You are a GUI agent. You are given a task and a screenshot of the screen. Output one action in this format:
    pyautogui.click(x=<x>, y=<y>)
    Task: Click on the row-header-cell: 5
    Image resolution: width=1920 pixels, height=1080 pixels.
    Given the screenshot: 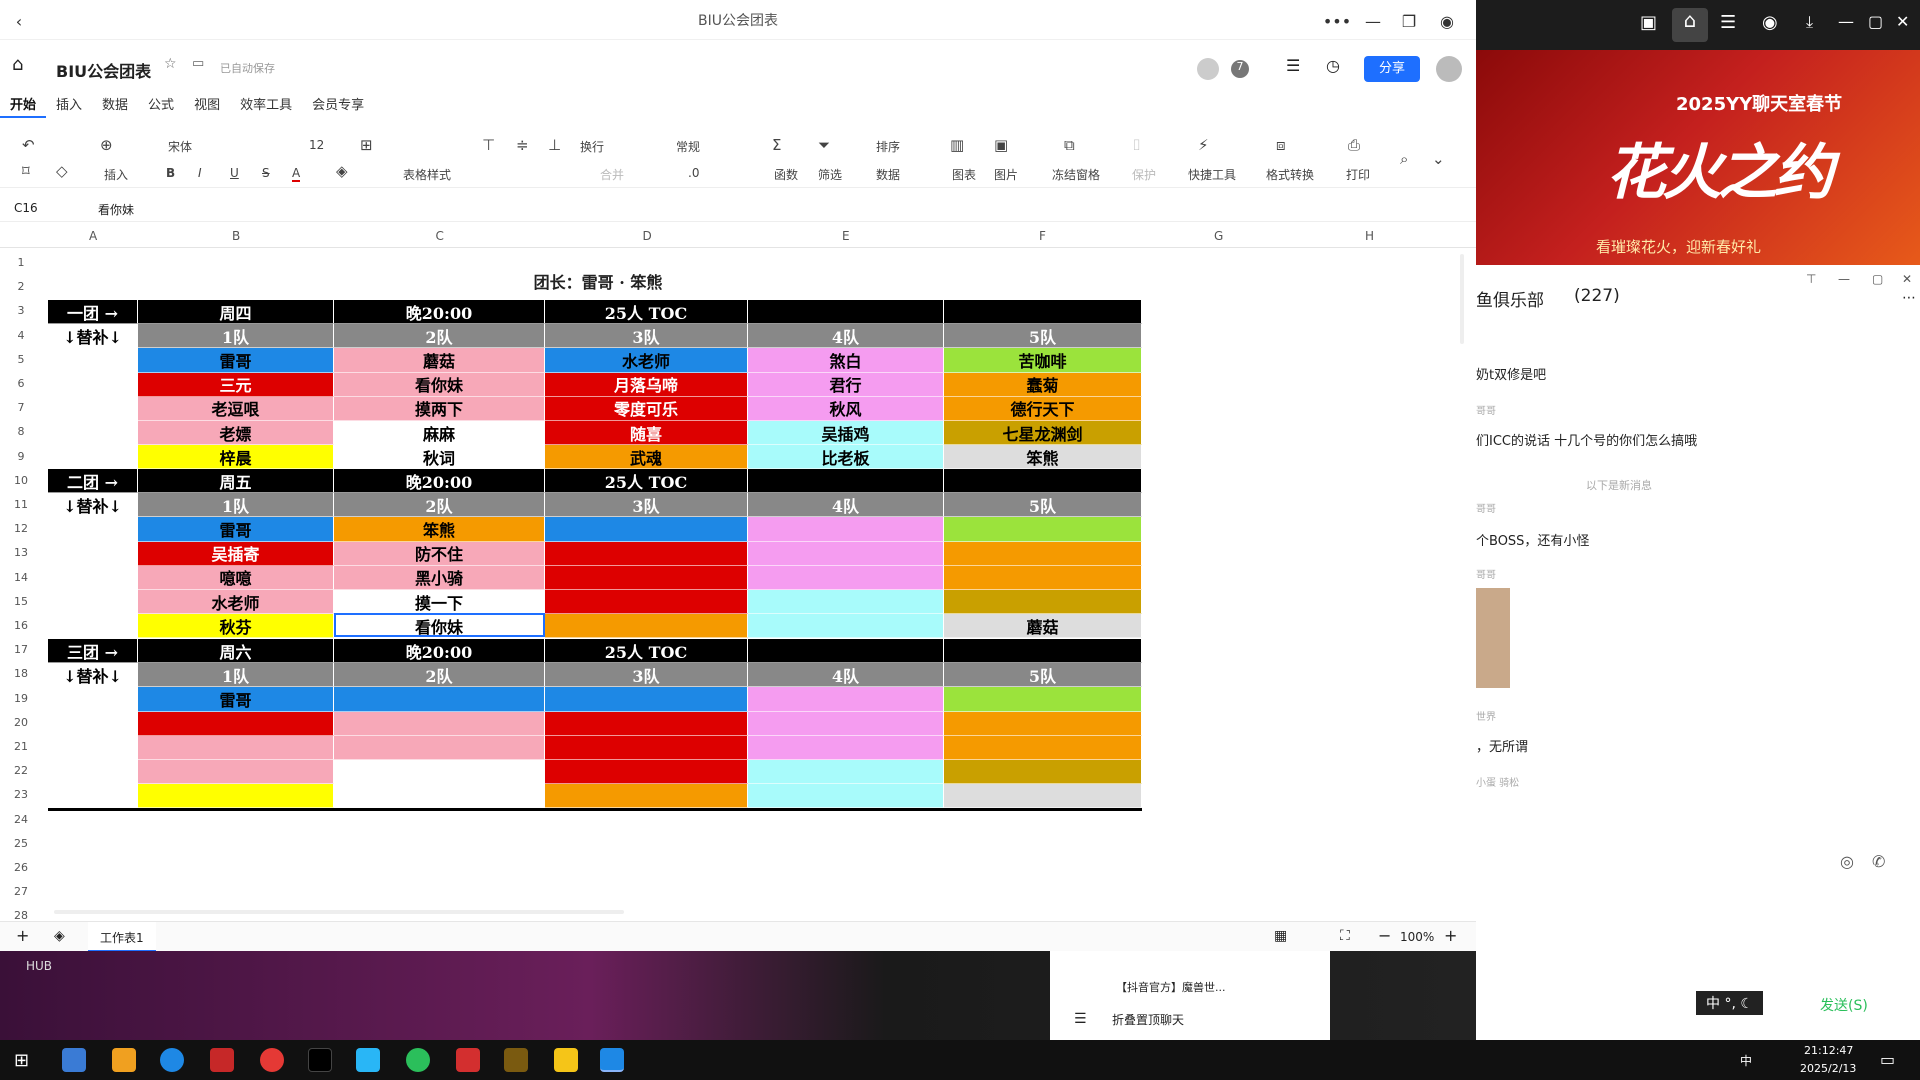 What is the action you would take?
    pyautogui.click(x=21, y=359)
    